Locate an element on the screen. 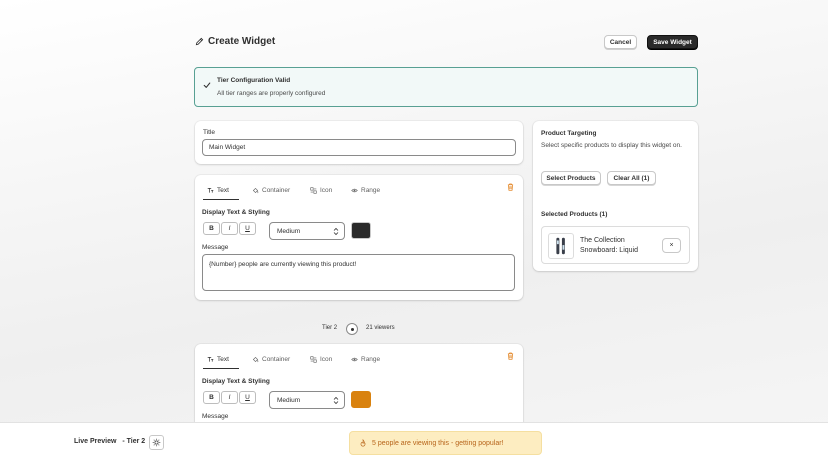 This screenshot has height=466, width=828. selected-product-item: The Collection Snowboard: Liquid × is located at coordinates (615, 245).